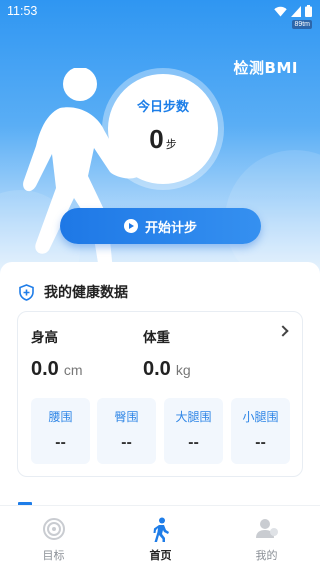  I want to click on tab-profile: 我的, so click(266, 537).